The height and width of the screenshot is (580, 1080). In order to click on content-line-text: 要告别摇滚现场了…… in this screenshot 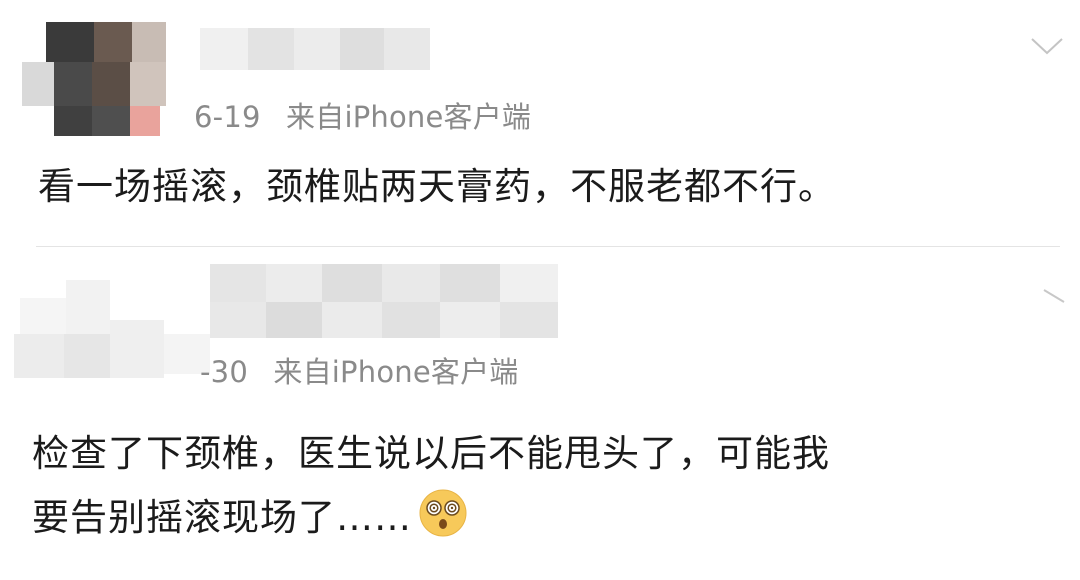, I will do `click(222, 517)`.